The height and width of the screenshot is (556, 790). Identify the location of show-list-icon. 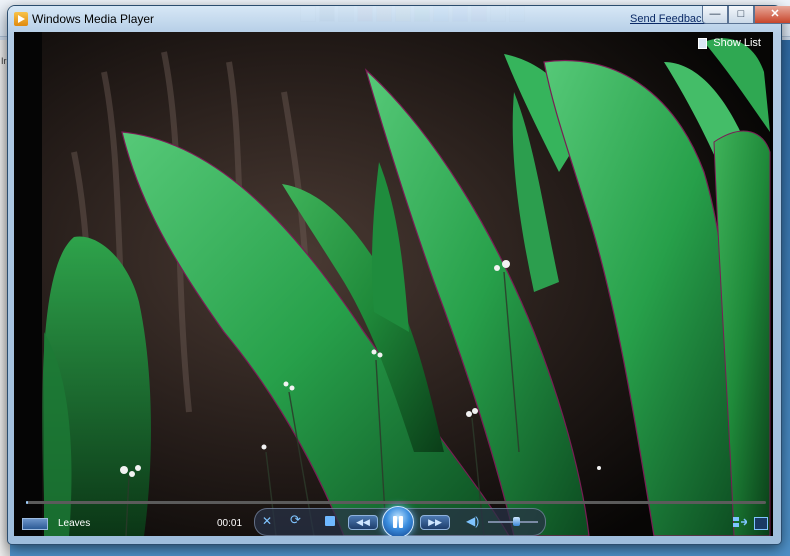
(703, 43).